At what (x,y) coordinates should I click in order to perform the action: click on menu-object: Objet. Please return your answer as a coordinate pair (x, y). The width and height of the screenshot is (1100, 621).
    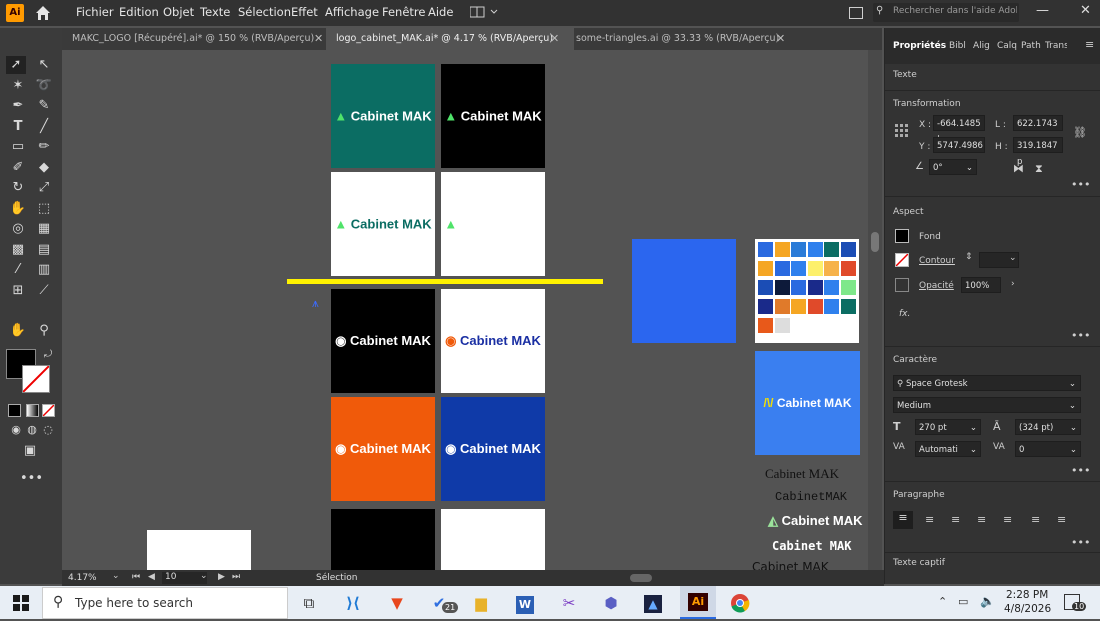
    Looking at the image, I should click on (178, 12).